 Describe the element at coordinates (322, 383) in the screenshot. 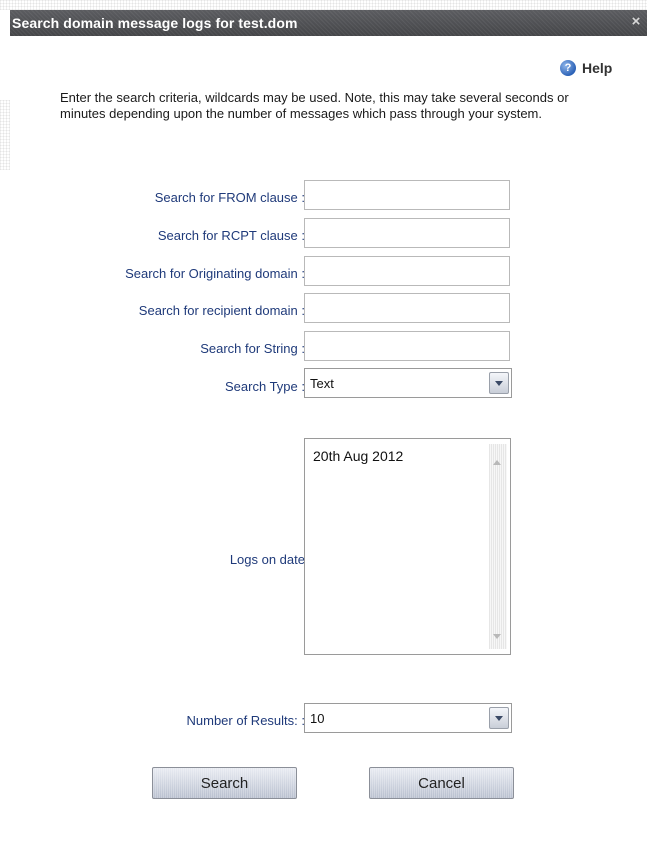

I see `search-type-value: Text` at that location.